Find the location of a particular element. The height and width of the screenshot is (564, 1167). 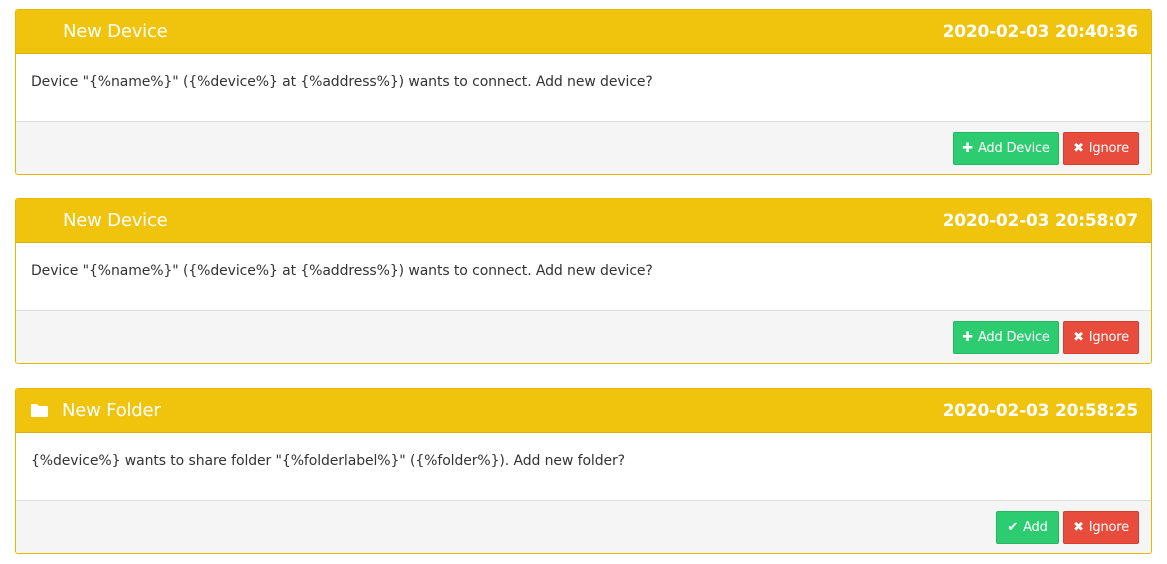

panel-timestamp: 2020-02-03 20:40:36 is located at coordinates (1040, 32).